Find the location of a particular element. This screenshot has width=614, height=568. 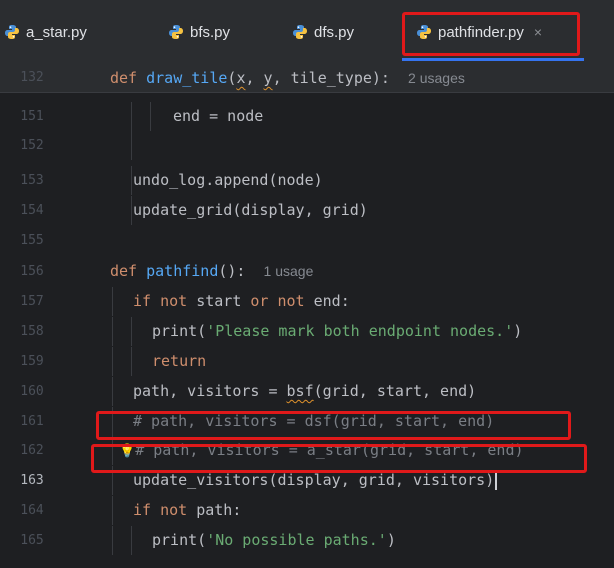

tab-label: pathfinder.py is located at coordinates (481, 32).